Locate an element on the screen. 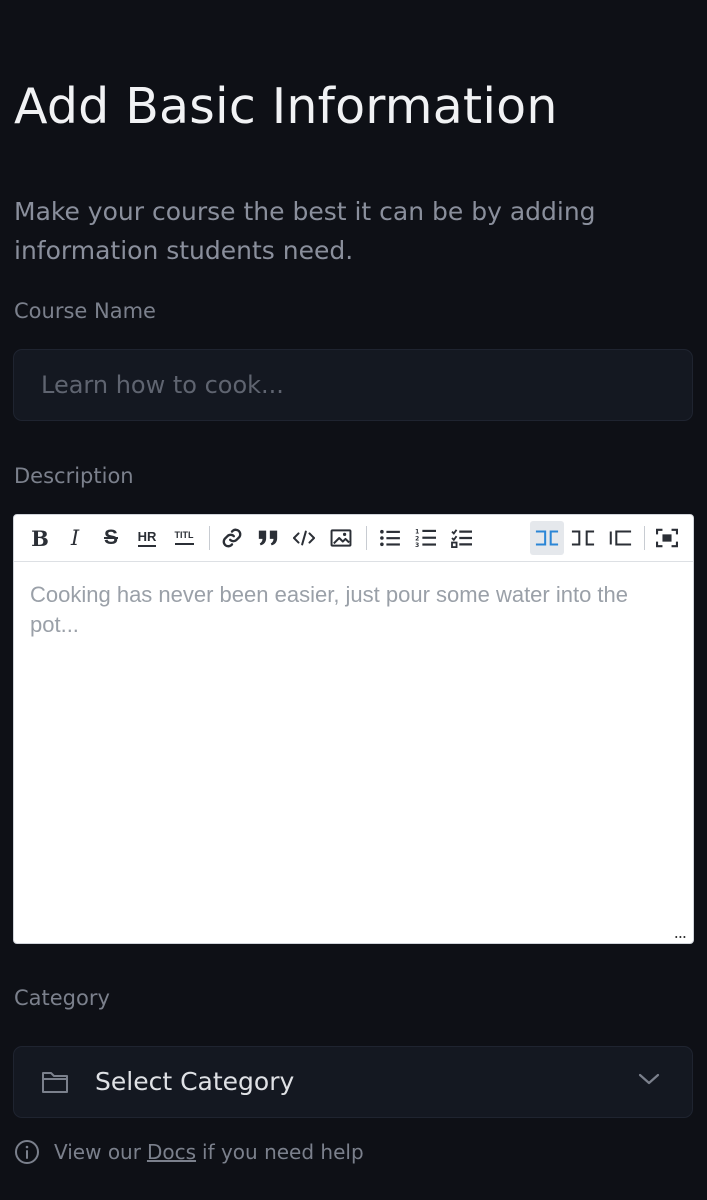 The image size is (707, 1200). help-text: View our Docs if you need help is located at coordinates (189, 1152).